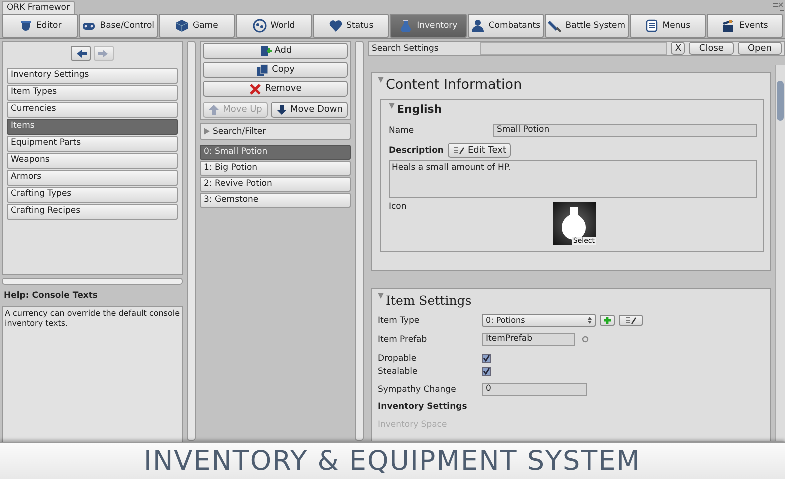 The height and width of the screenshot is (479, 785). What do you see at coordinates (309, 110) in the screenshot?
I see `move-down-button: Move Down` at bounding box center [309, 110].